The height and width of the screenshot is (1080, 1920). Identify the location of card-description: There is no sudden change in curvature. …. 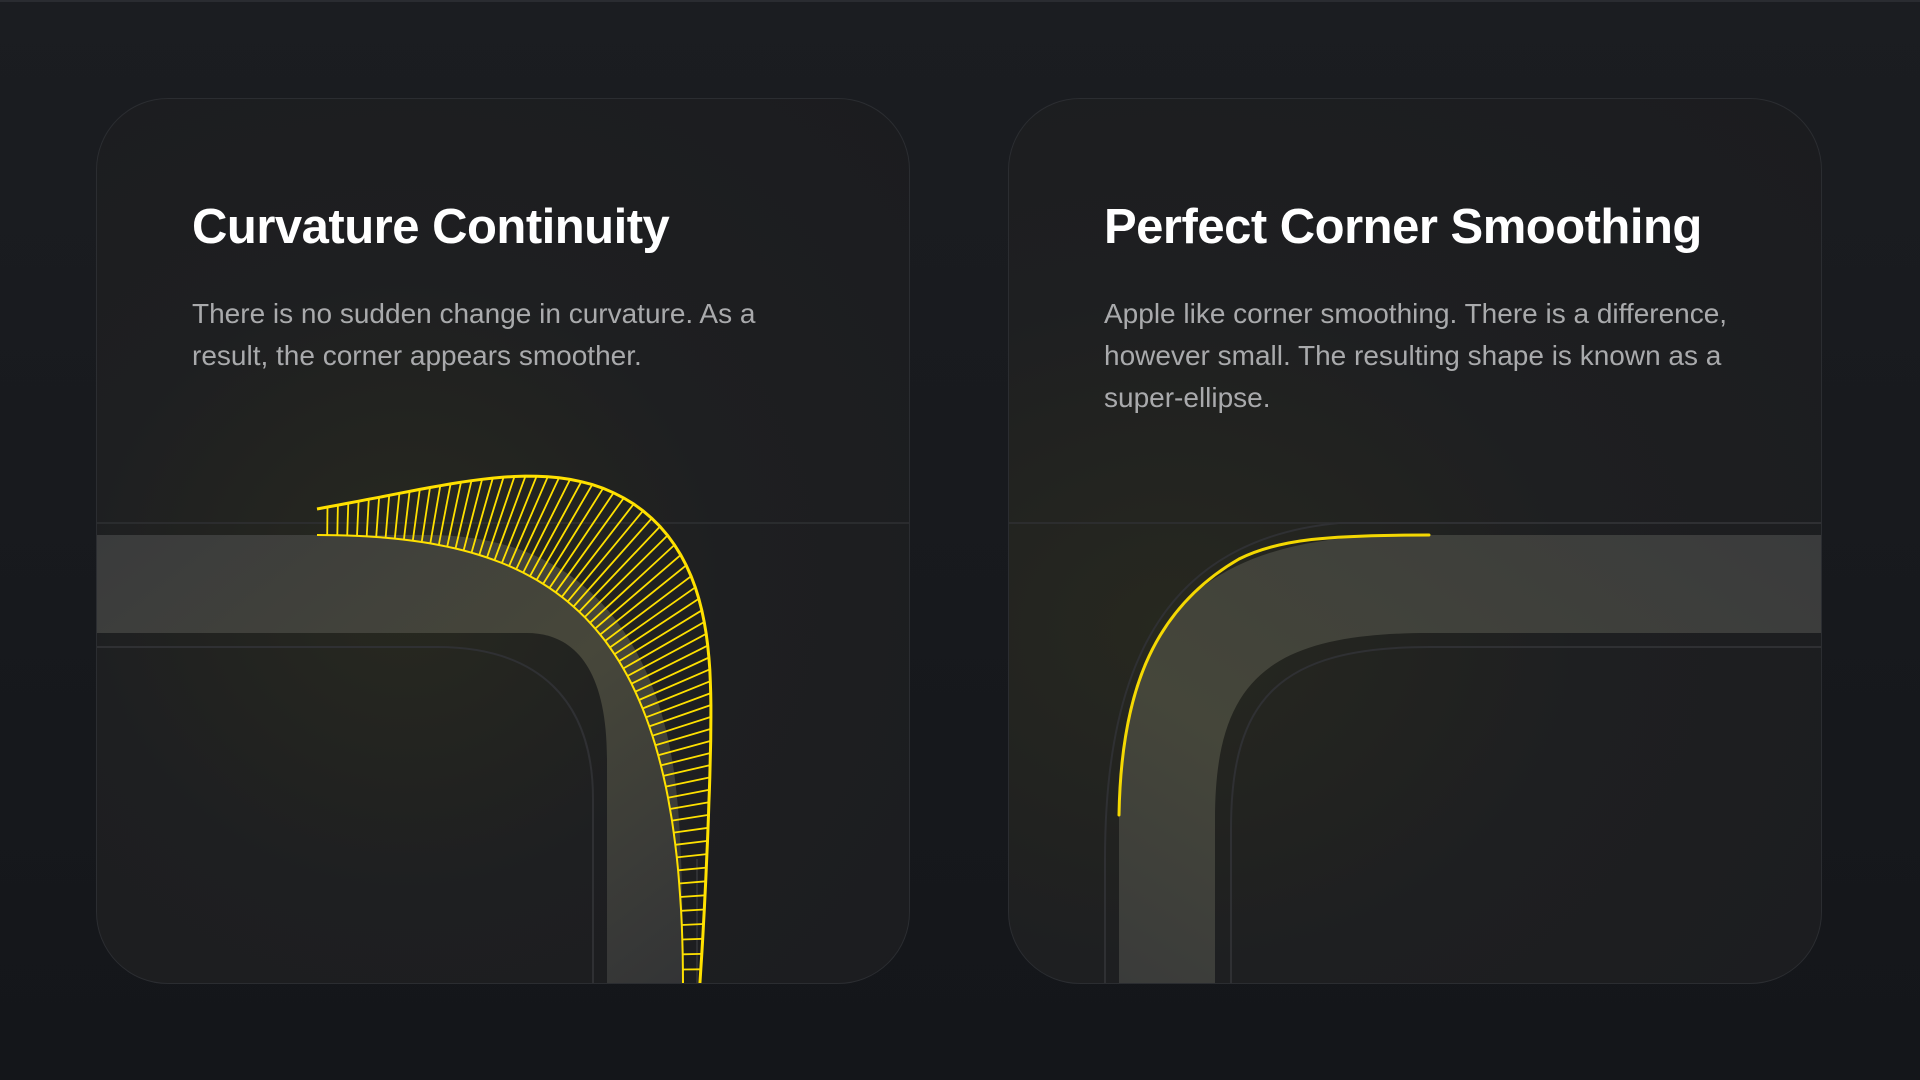
(474, 334).